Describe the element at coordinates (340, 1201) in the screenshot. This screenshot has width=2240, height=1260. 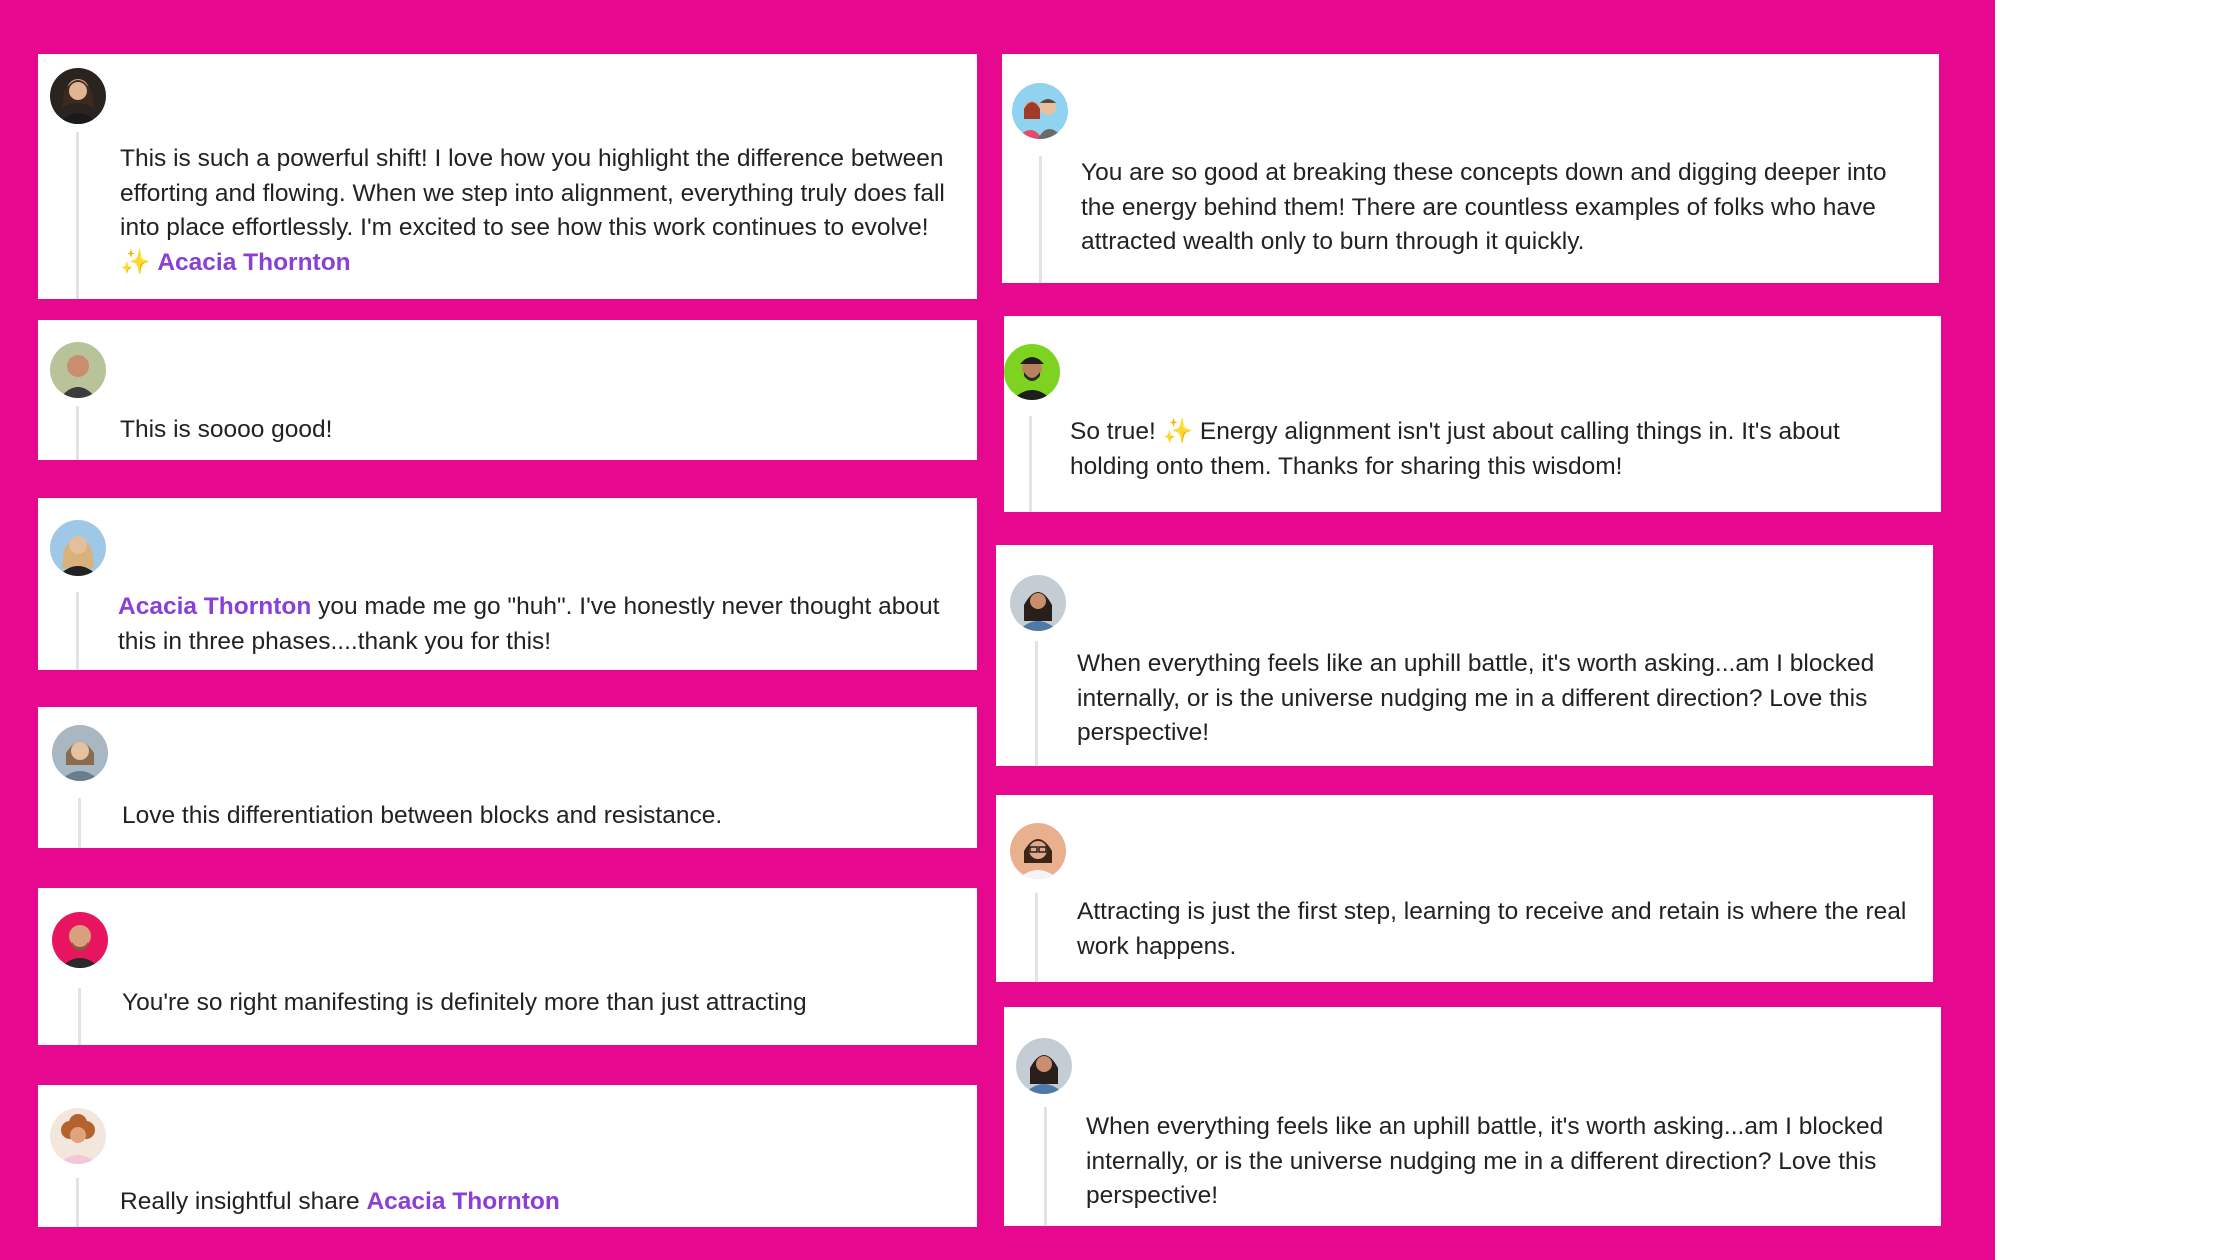
I see `comment-text: Really insightful share Acacia Thornton` at that location.